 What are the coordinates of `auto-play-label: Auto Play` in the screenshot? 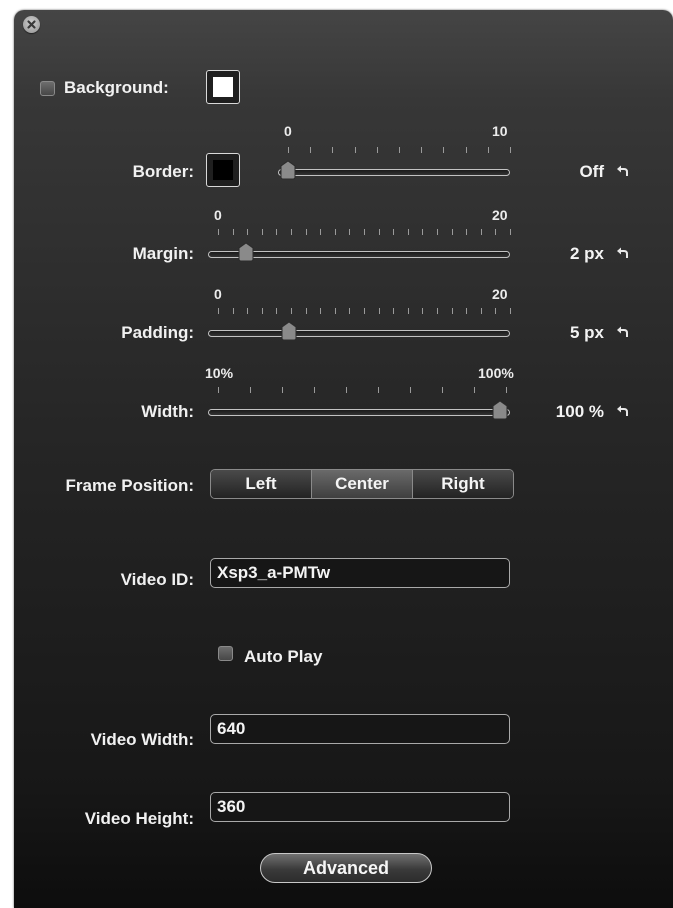 It's located at (283, 656).